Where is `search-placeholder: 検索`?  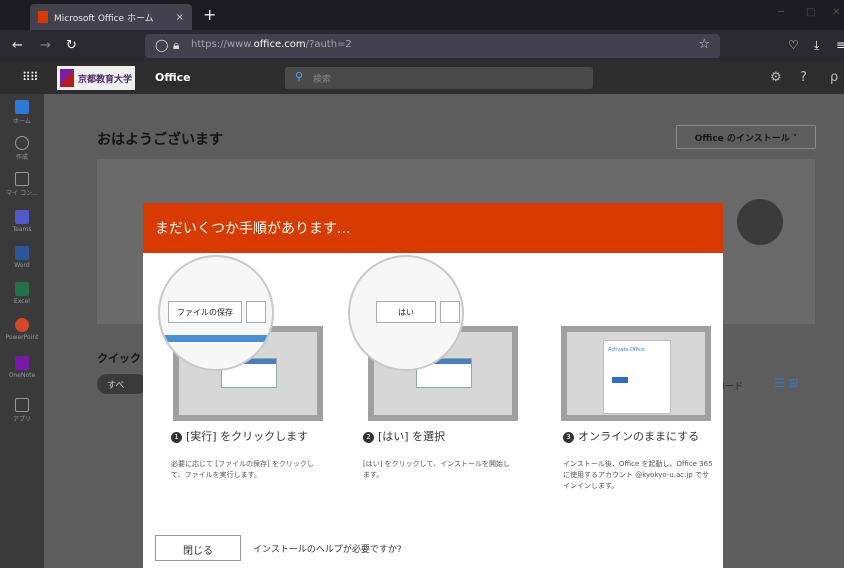 search-placeholder: 検索 is located at coordinates (322, 80).